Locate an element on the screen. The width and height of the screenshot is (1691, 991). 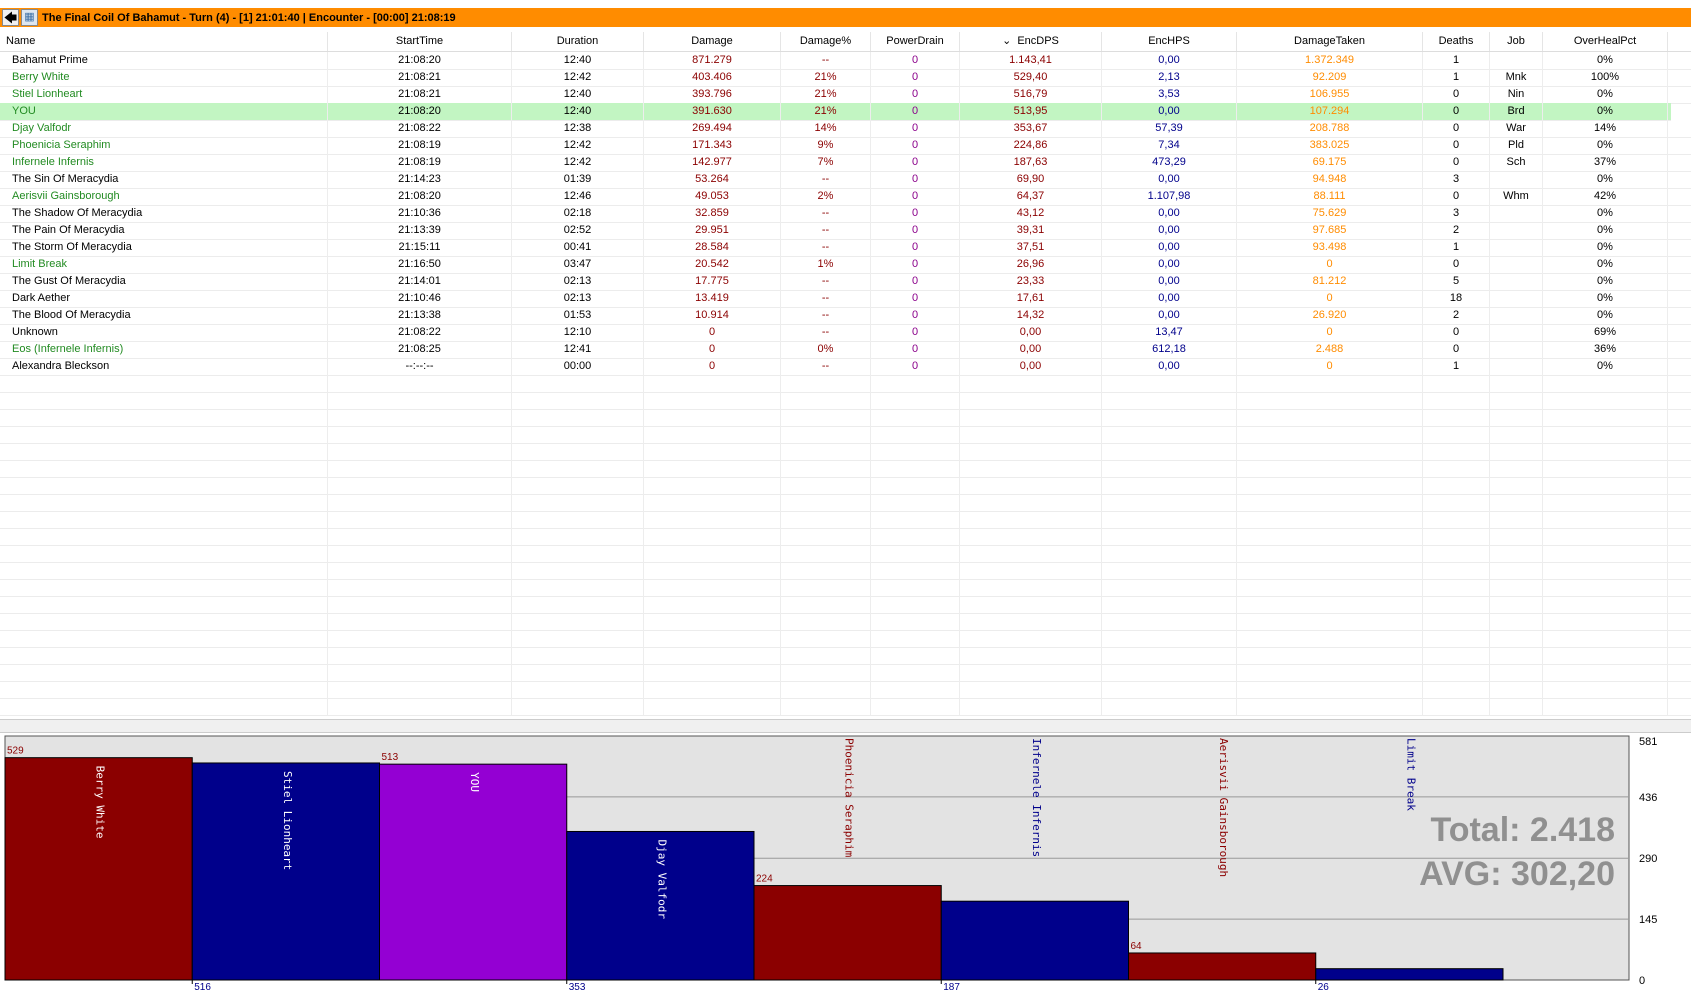
cell-hps: 57,39 is located at coordinates (1169, 128).